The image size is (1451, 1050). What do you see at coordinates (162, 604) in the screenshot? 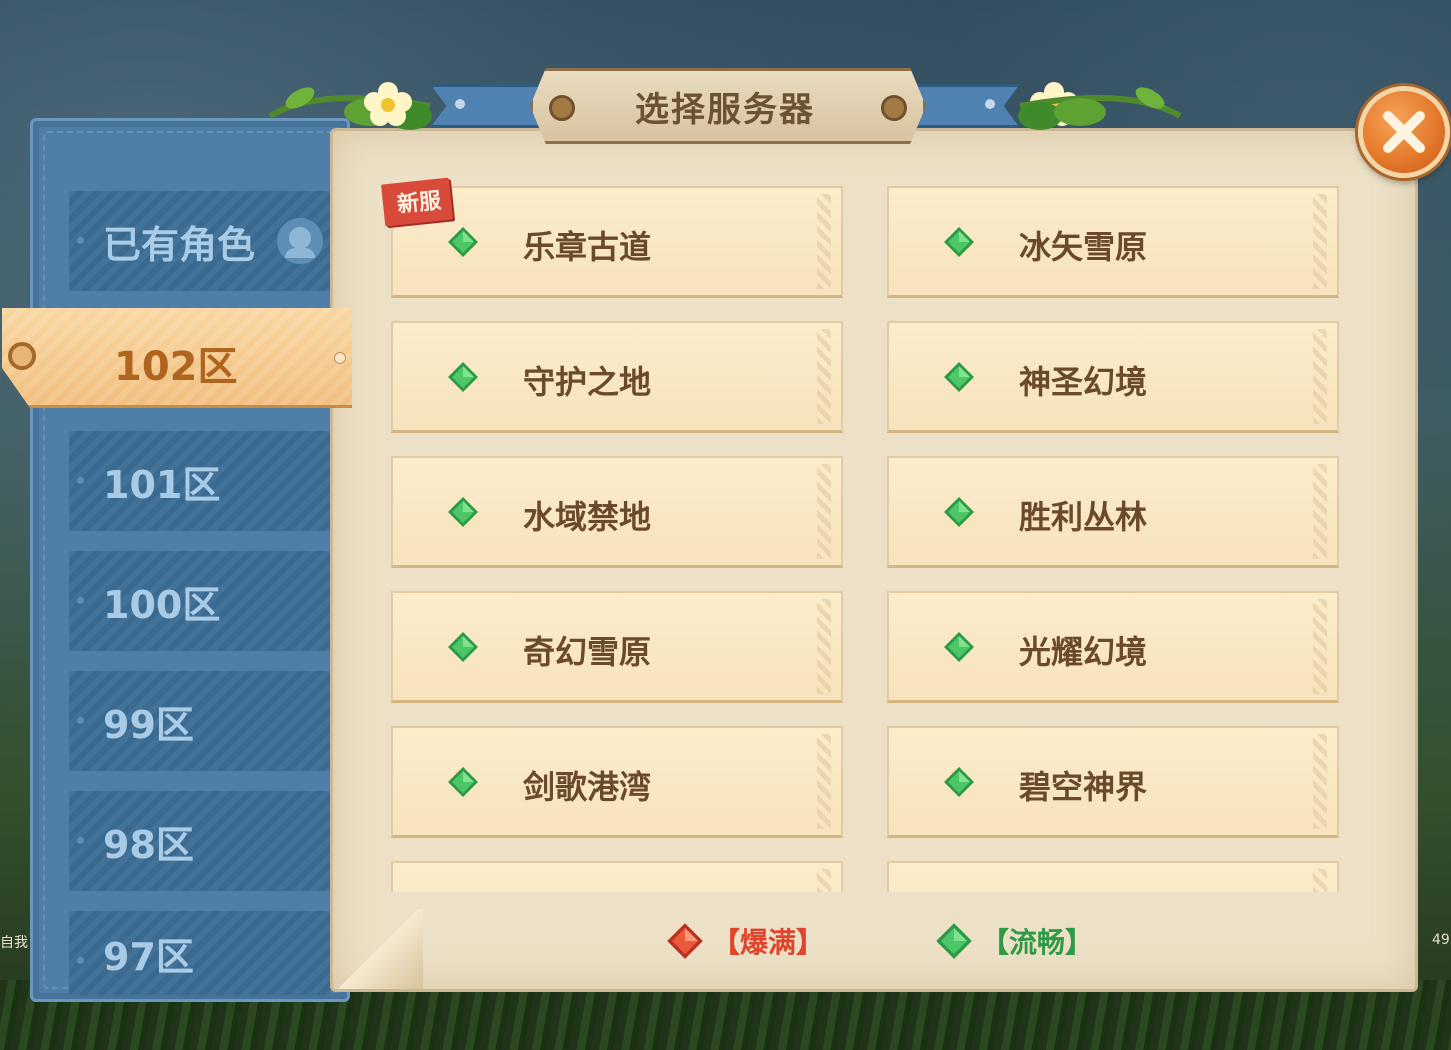
I see `sidebar-item-label: 100区` at bounding box center [162, 604].